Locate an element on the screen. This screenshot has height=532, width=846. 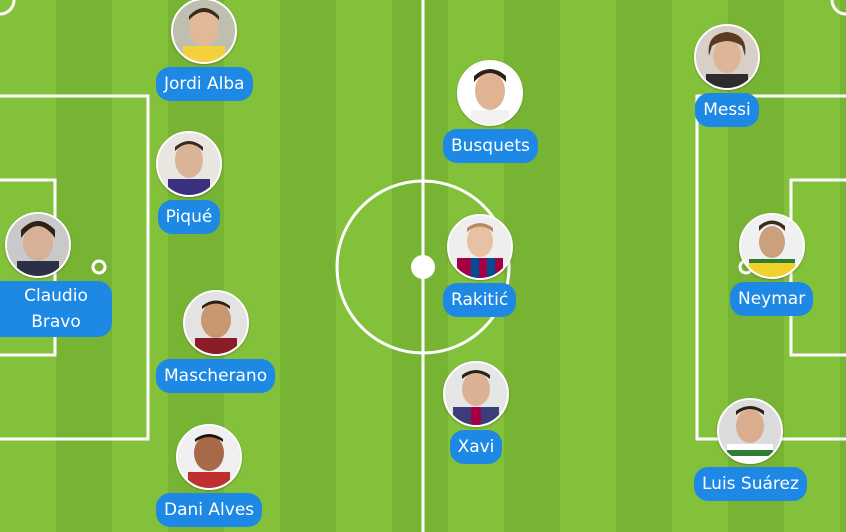
player-mascherano: Mascherano is located at coordinates (216, 341).